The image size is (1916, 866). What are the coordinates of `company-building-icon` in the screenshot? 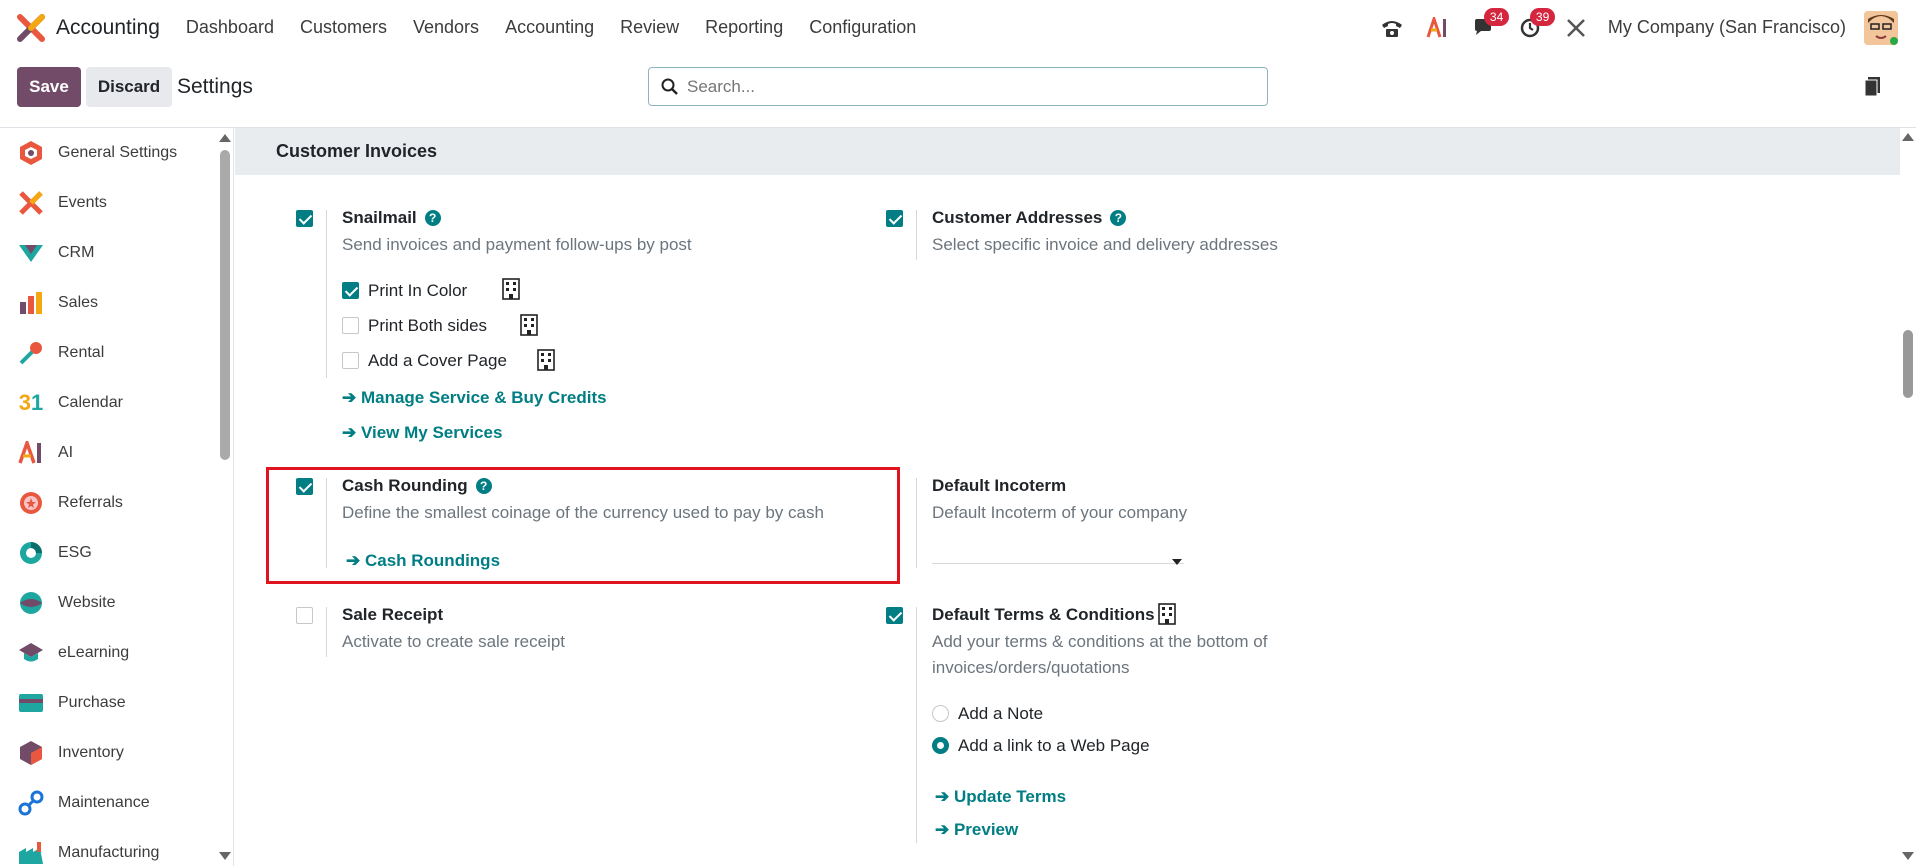 It's located at (529, 327).